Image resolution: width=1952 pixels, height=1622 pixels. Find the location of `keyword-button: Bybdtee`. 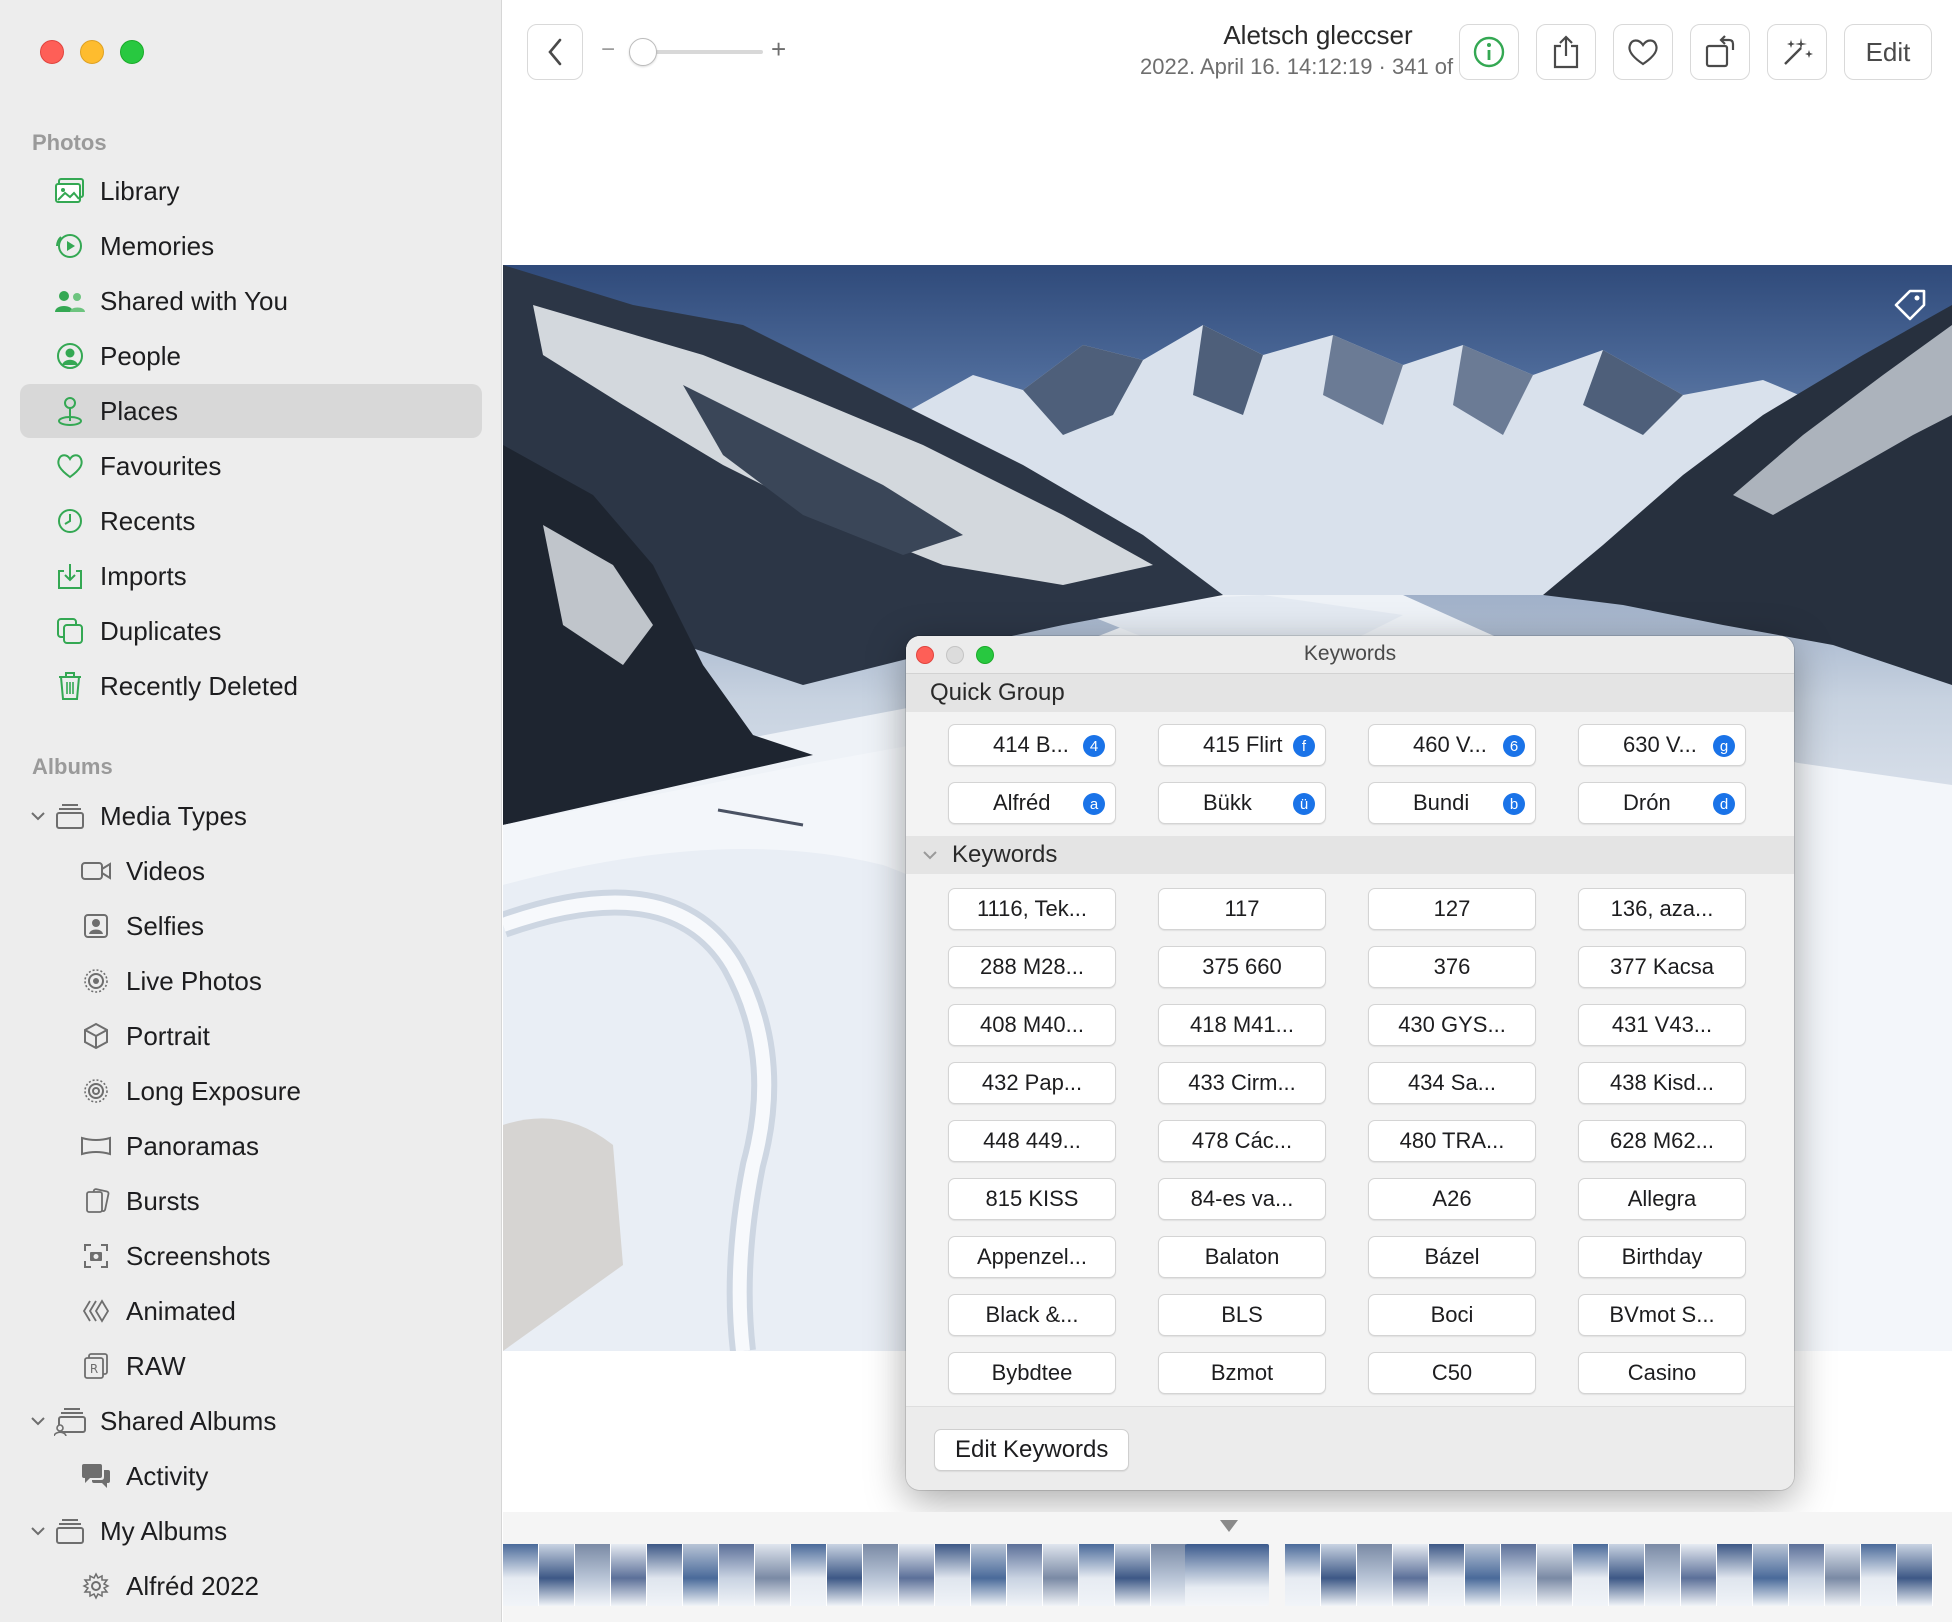

keyword-button: Bybdtee is located at coordinates (1032, 1373).